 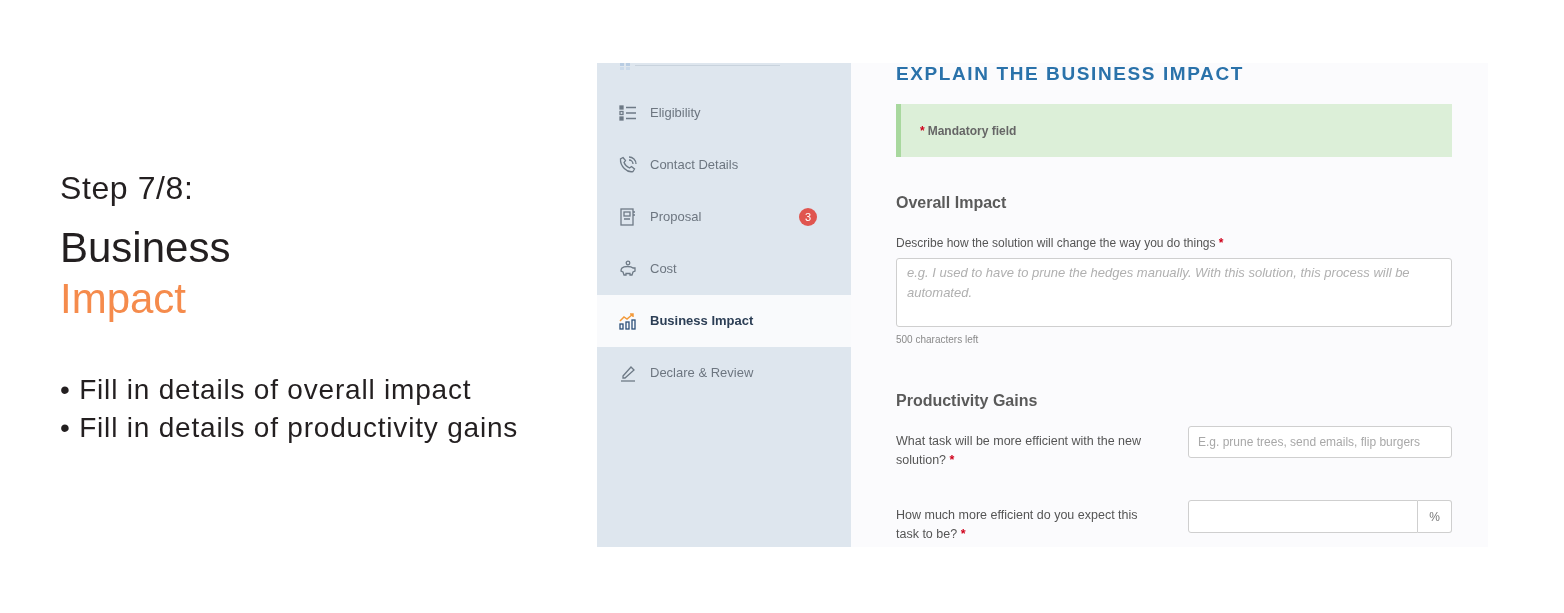 What do you see at coordinates (663, 269) in the screenshot?
I see `sidebar-item-label: Cost` at bounding box center [663, 269].